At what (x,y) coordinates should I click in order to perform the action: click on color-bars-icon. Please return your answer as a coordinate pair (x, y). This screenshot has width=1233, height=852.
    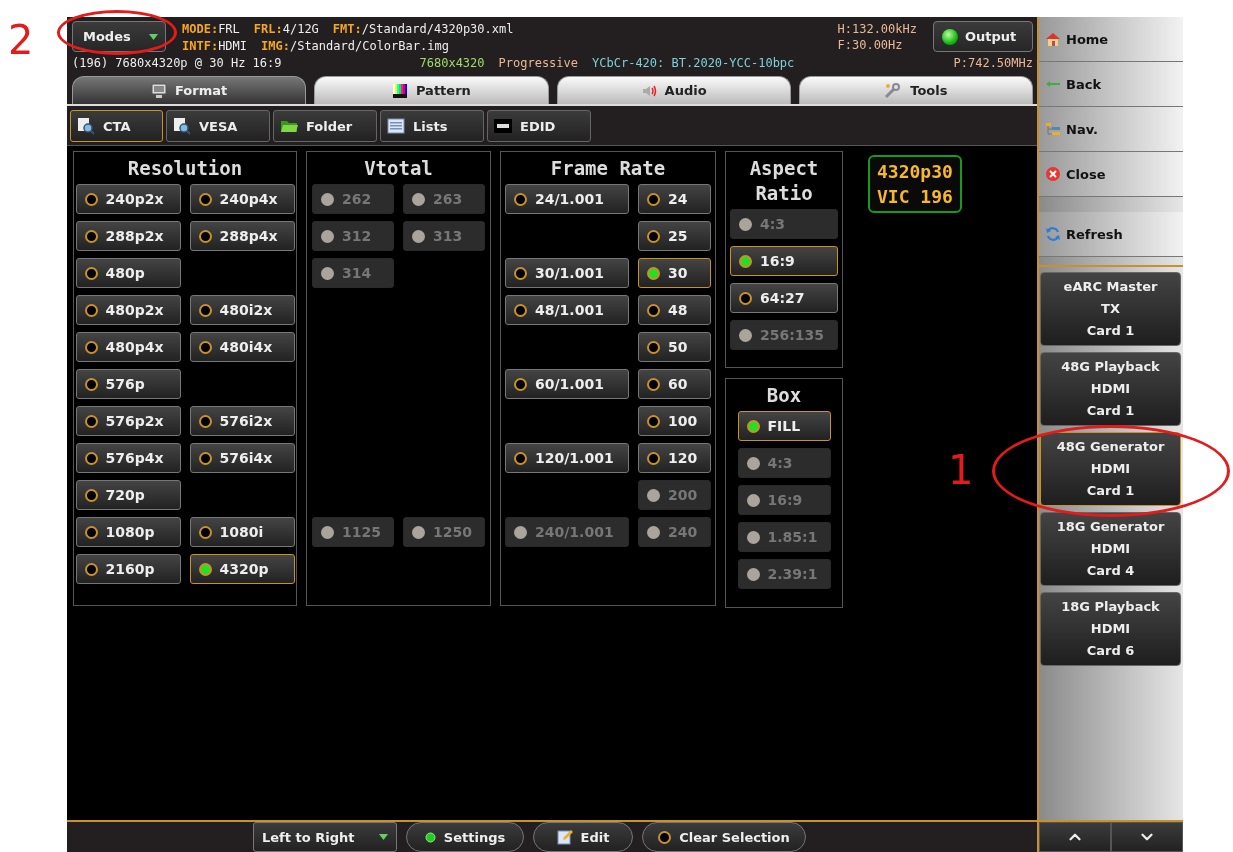
    Looking at the image, I should click on (399, 90).